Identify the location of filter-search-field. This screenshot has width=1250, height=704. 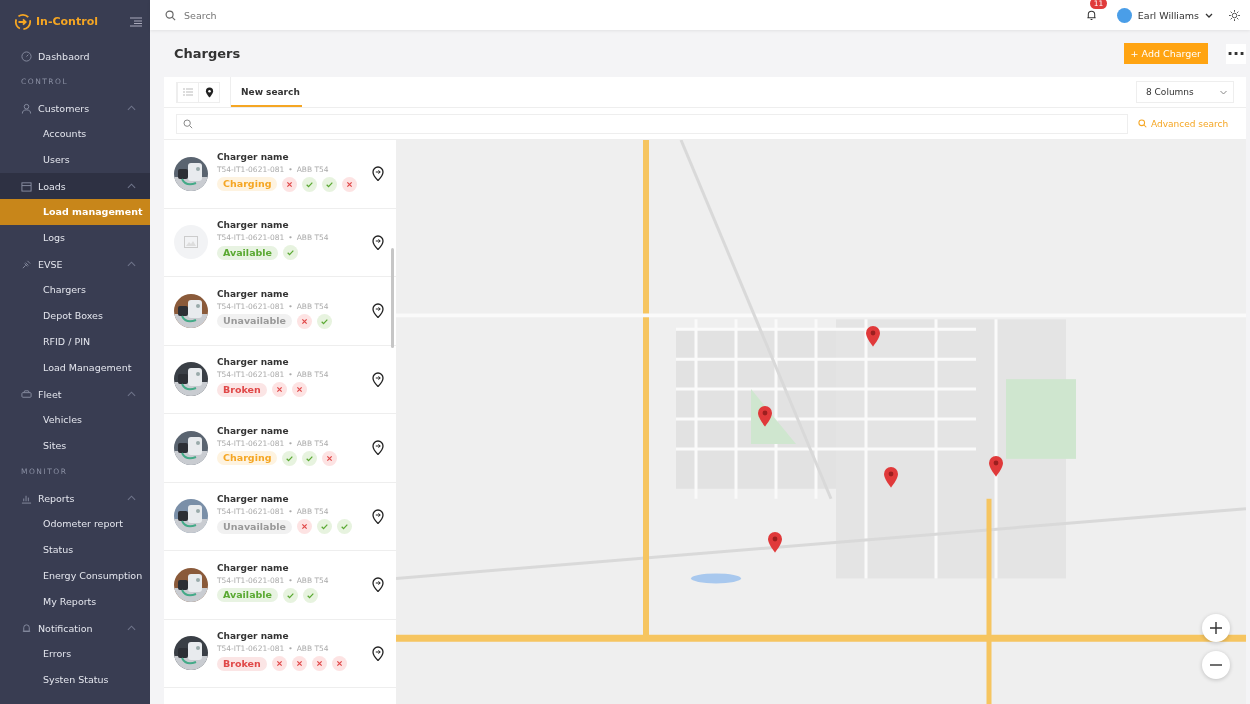
(652, 123).